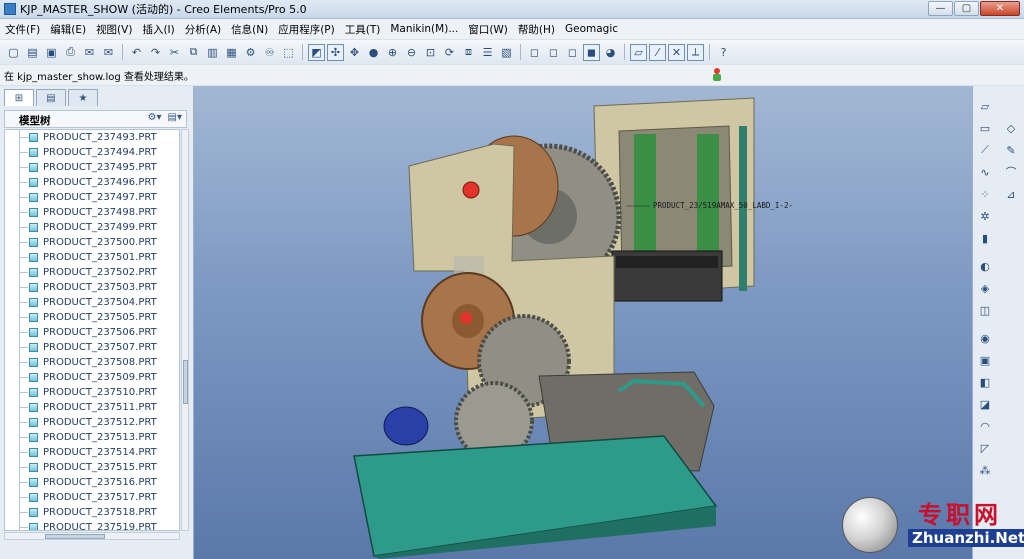  I want to click on datum-axis-icon: ▭, so click(985, 128).